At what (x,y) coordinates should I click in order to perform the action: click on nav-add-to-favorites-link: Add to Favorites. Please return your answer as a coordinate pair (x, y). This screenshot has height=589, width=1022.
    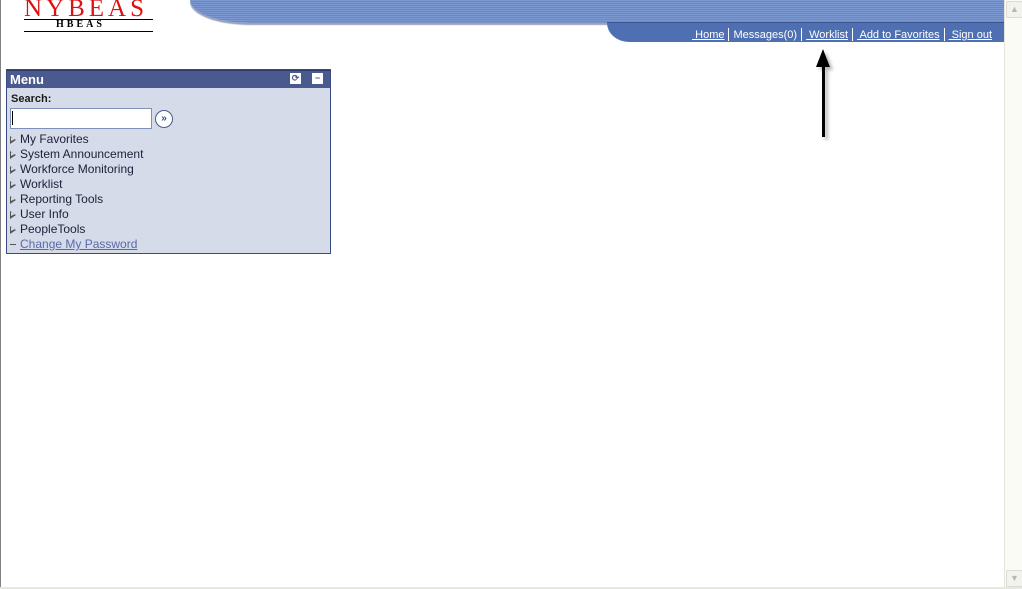
    Looking at the image, I should click on (898, 35).